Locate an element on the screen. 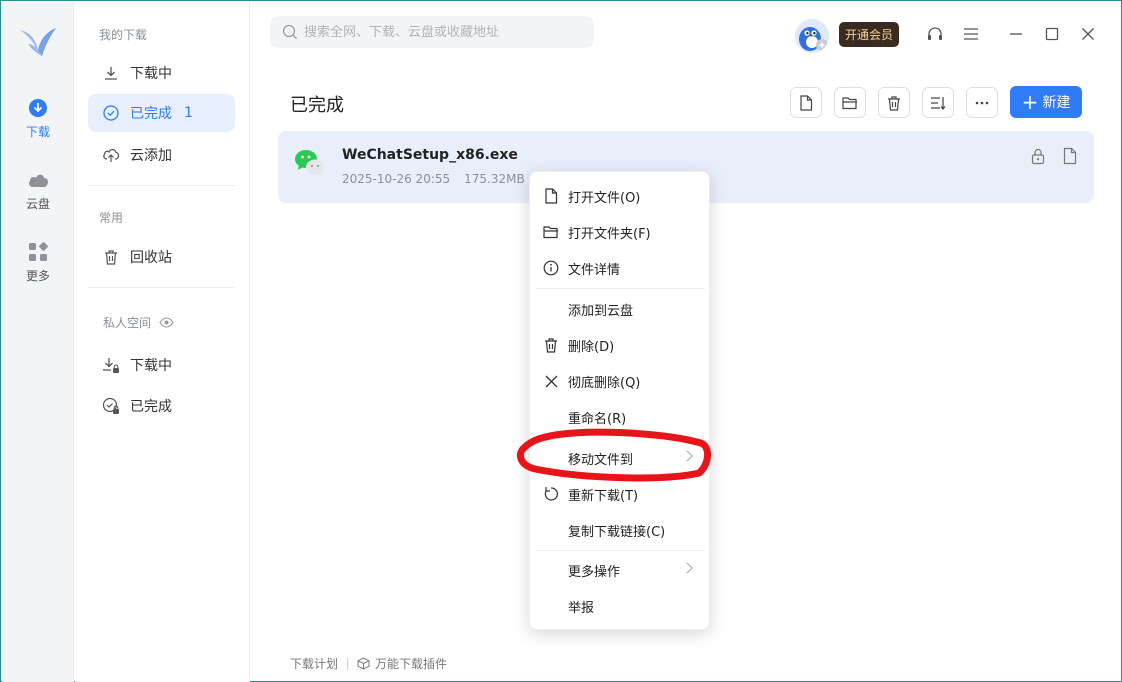  menu-icon is located at coordinates (971, 34).